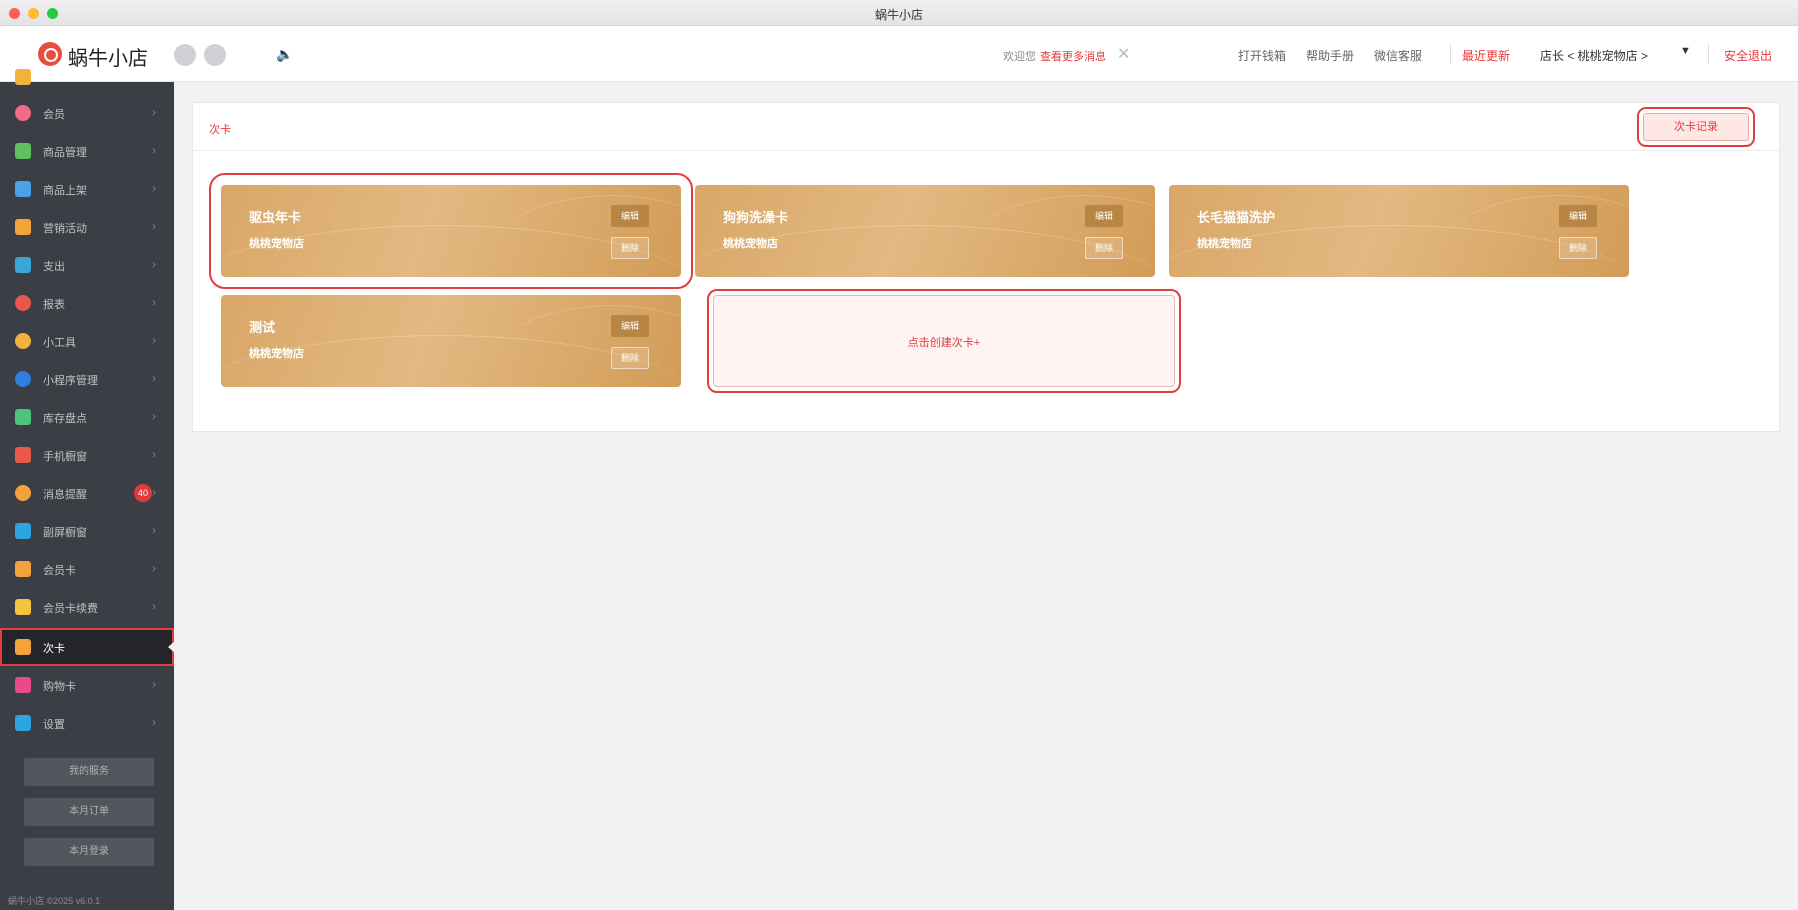  Describe the element at coordinates (23, 607) in the screenshot. I see `card-renew-icon` at that location.